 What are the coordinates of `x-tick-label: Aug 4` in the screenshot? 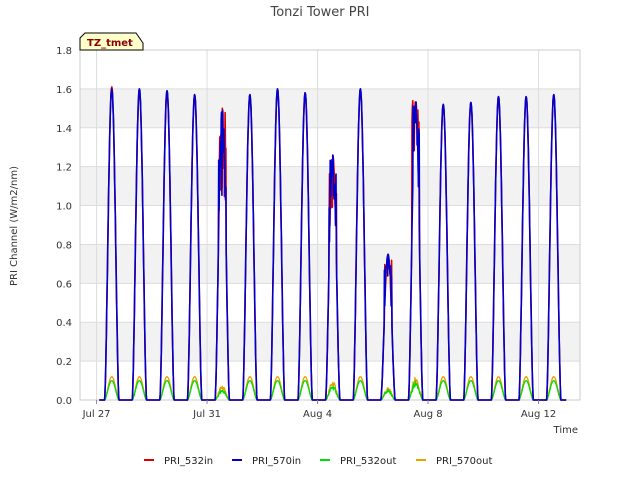 It's located at (317, 414).